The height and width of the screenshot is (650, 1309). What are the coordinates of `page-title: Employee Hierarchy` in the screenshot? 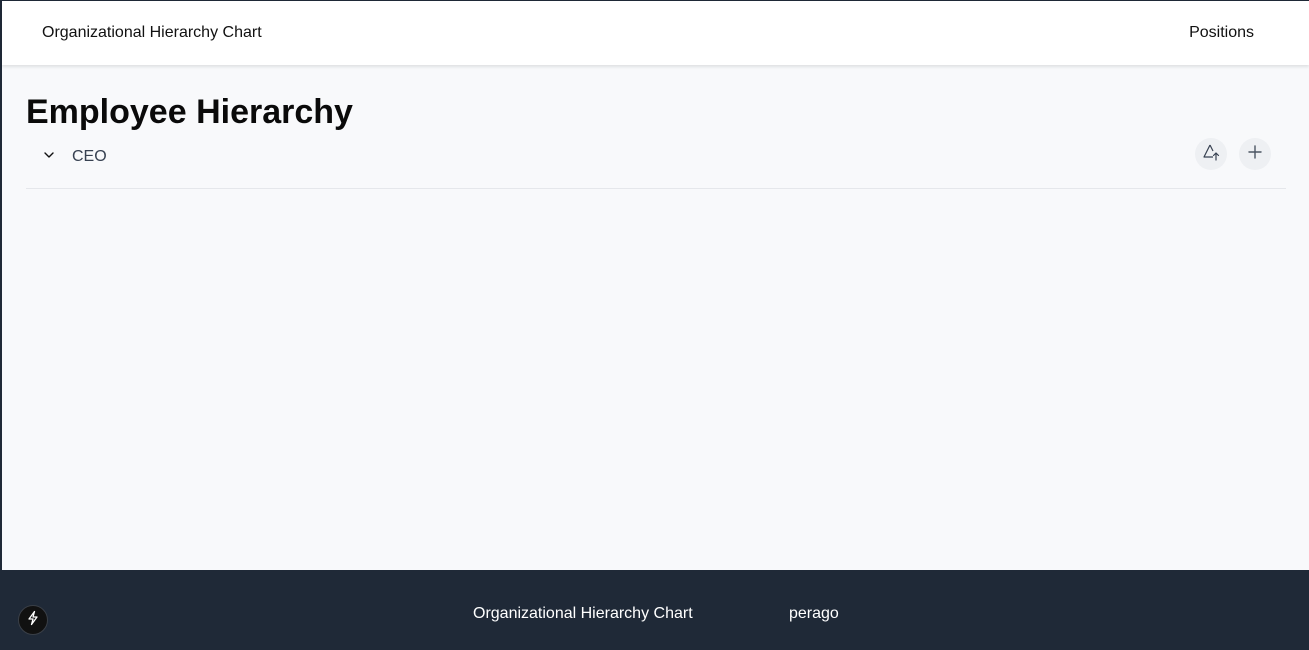 It's located at (189, 112).